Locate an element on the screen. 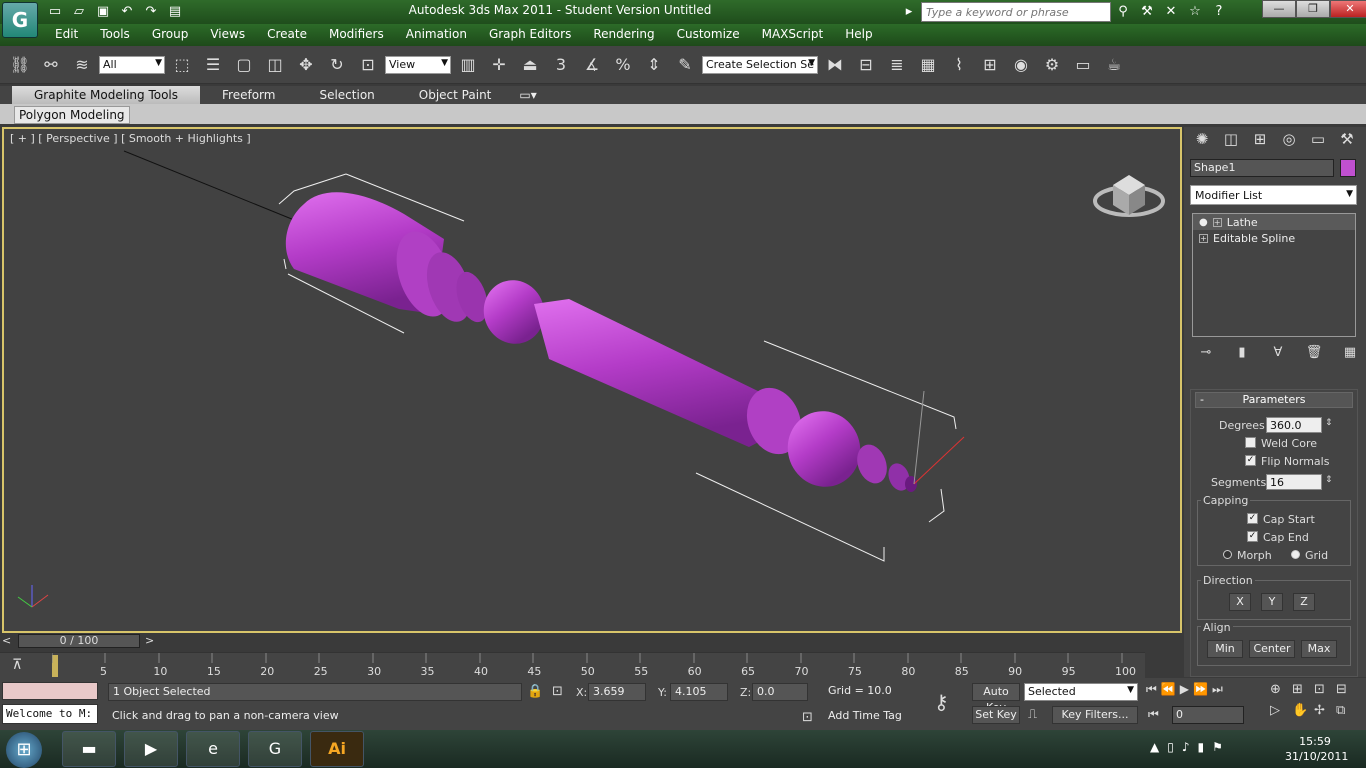 The image size is (1366, 768). polygon-modeling-panel: Polygon Modeling is located at coordinates (72, 115).